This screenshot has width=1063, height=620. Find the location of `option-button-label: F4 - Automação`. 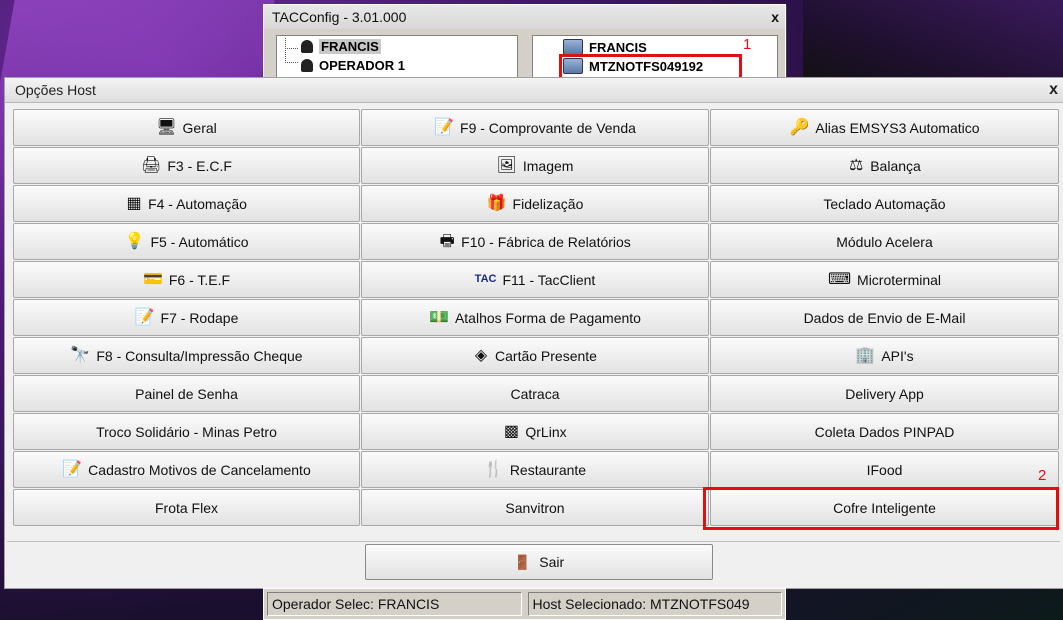

option-button-label: F4 - Automação is located at coordinates (197, 203).